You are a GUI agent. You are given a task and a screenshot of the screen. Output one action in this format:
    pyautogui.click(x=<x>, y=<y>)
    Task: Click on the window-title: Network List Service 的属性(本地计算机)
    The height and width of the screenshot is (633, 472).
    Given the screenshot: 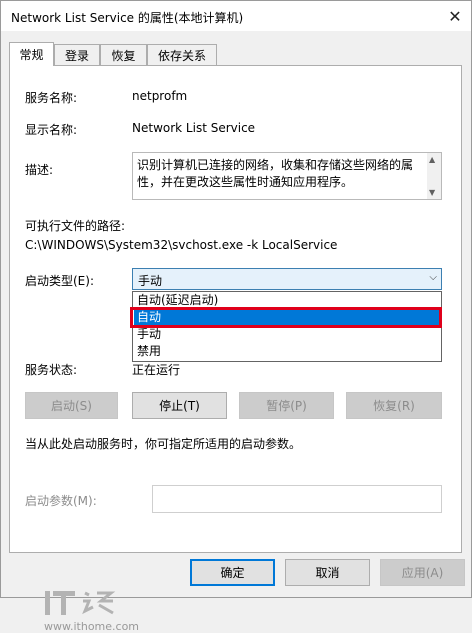 What is the action you would take?
    pyautogui.click(x=127, y=18)
    